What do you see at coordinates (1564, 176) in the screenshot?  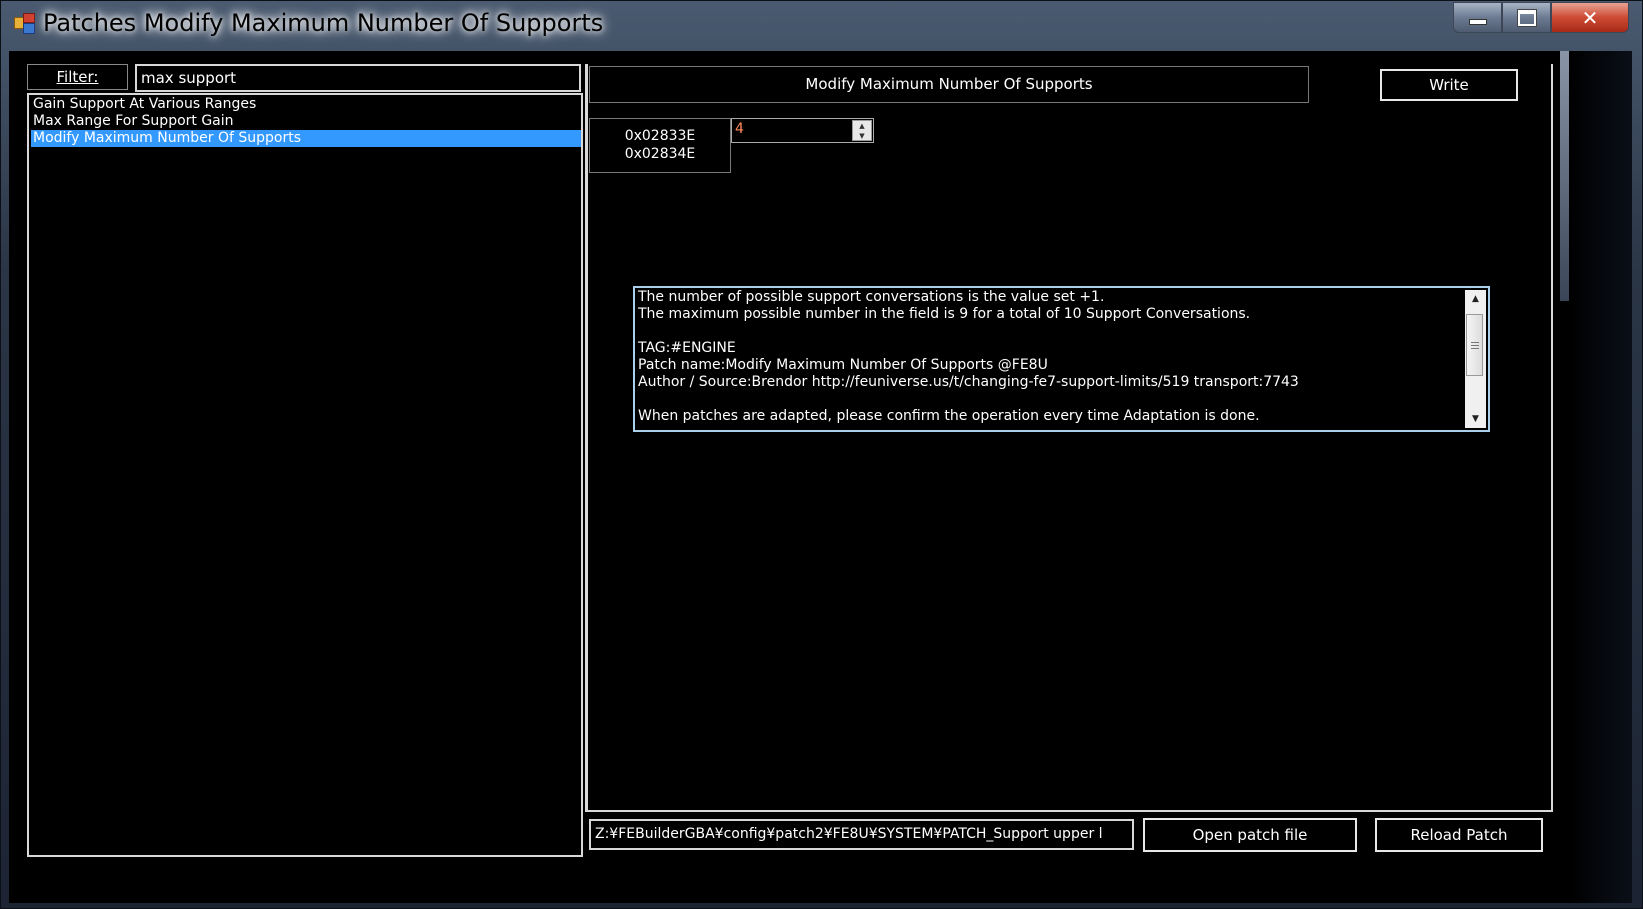 I see `window-scroll-edge` at bounding box center [1564, 176].